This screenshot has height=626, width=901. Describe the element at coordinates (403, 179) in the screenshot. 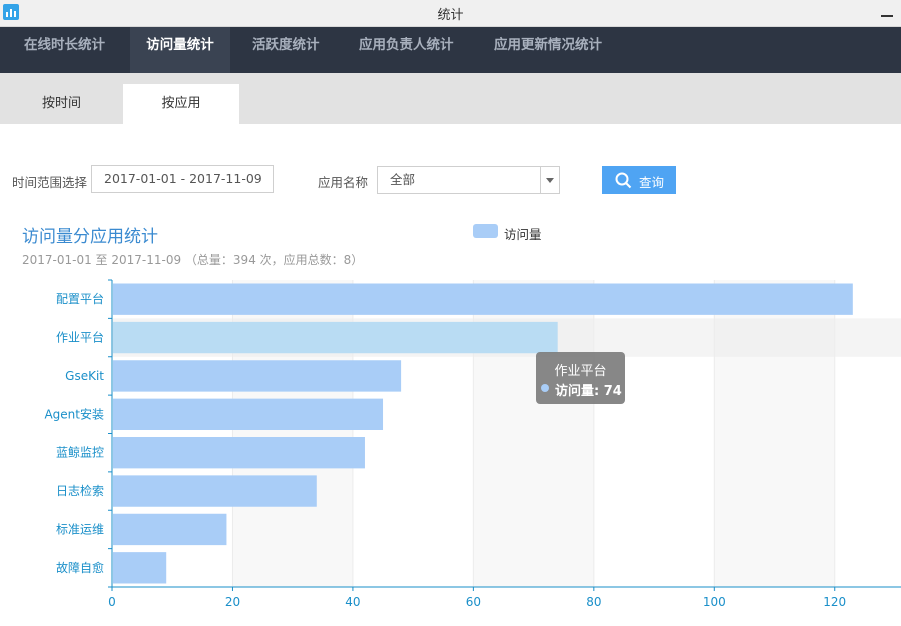

I see `app-select-value: 全部` at that location.